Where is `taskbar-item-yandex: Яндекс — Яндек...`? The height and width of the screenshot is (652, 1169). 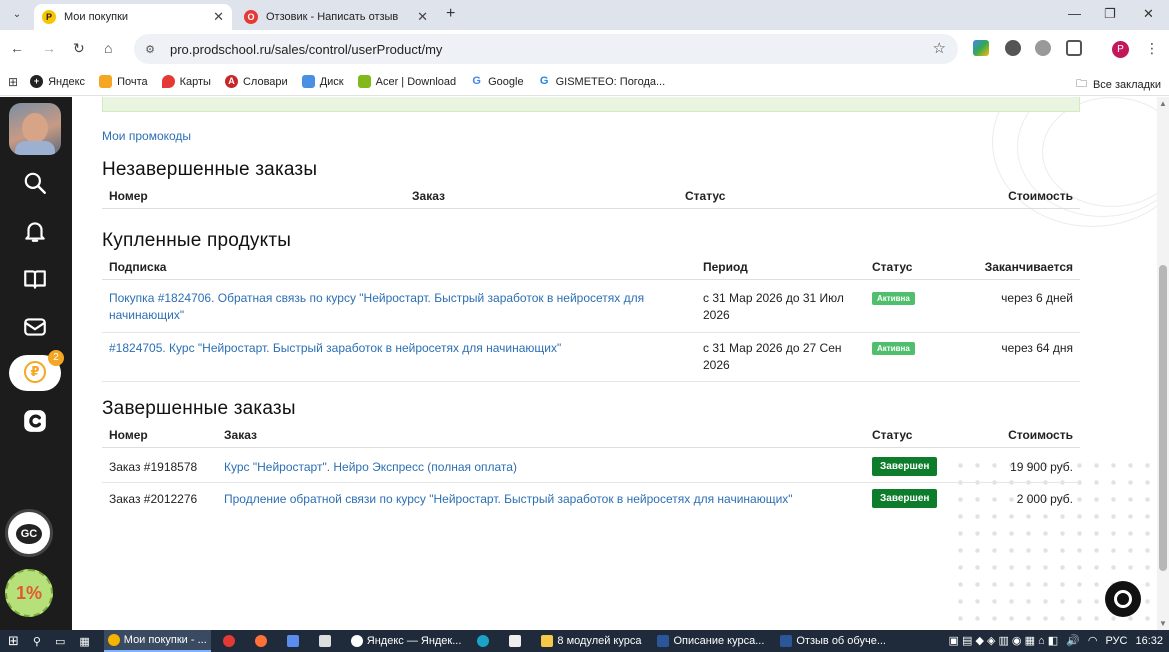 taskbar-item-yandex: Яндекс — Яндек... is located at coordinates (406, 641).